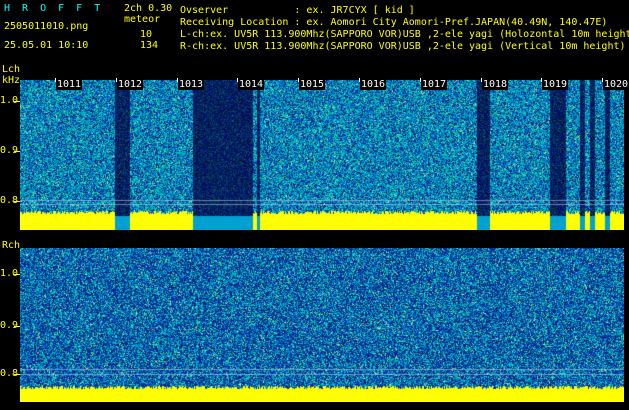 This screenshot has height=410, width=629. What do you see at coordinates (297, 10) in the screenshot?
I see `observer-line: Ovserver : ex. JR7CYX [ kid ]` at bounding box center [297, 10].